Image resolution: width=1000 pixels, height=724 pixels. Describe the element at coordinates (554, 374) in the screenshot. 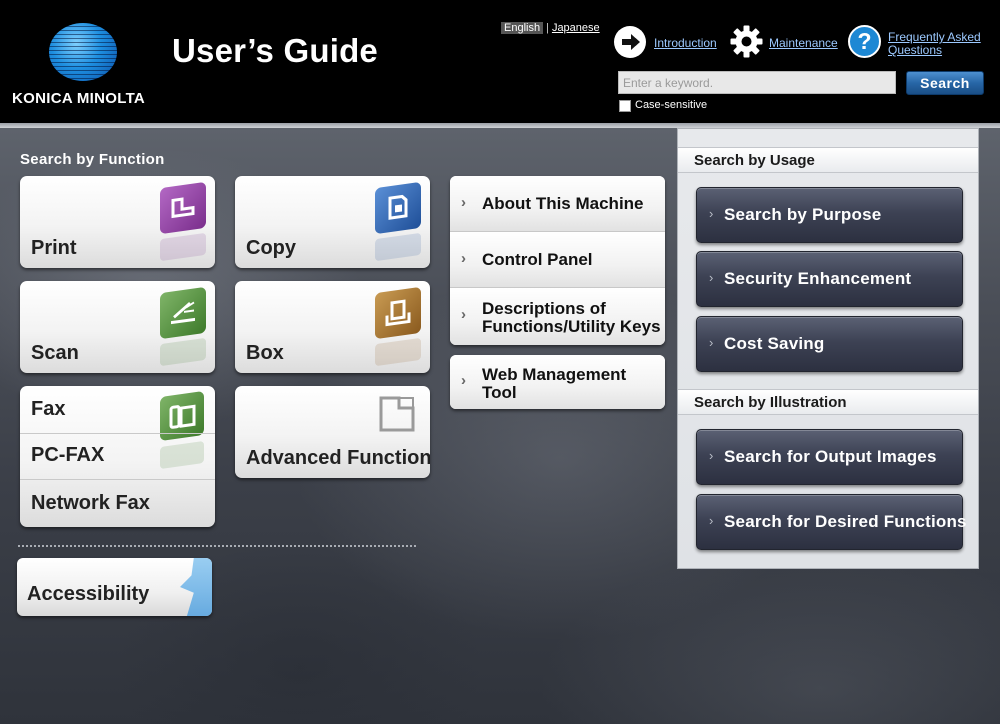

I see `web-management-tool-label-line1: Web Management` at that location.